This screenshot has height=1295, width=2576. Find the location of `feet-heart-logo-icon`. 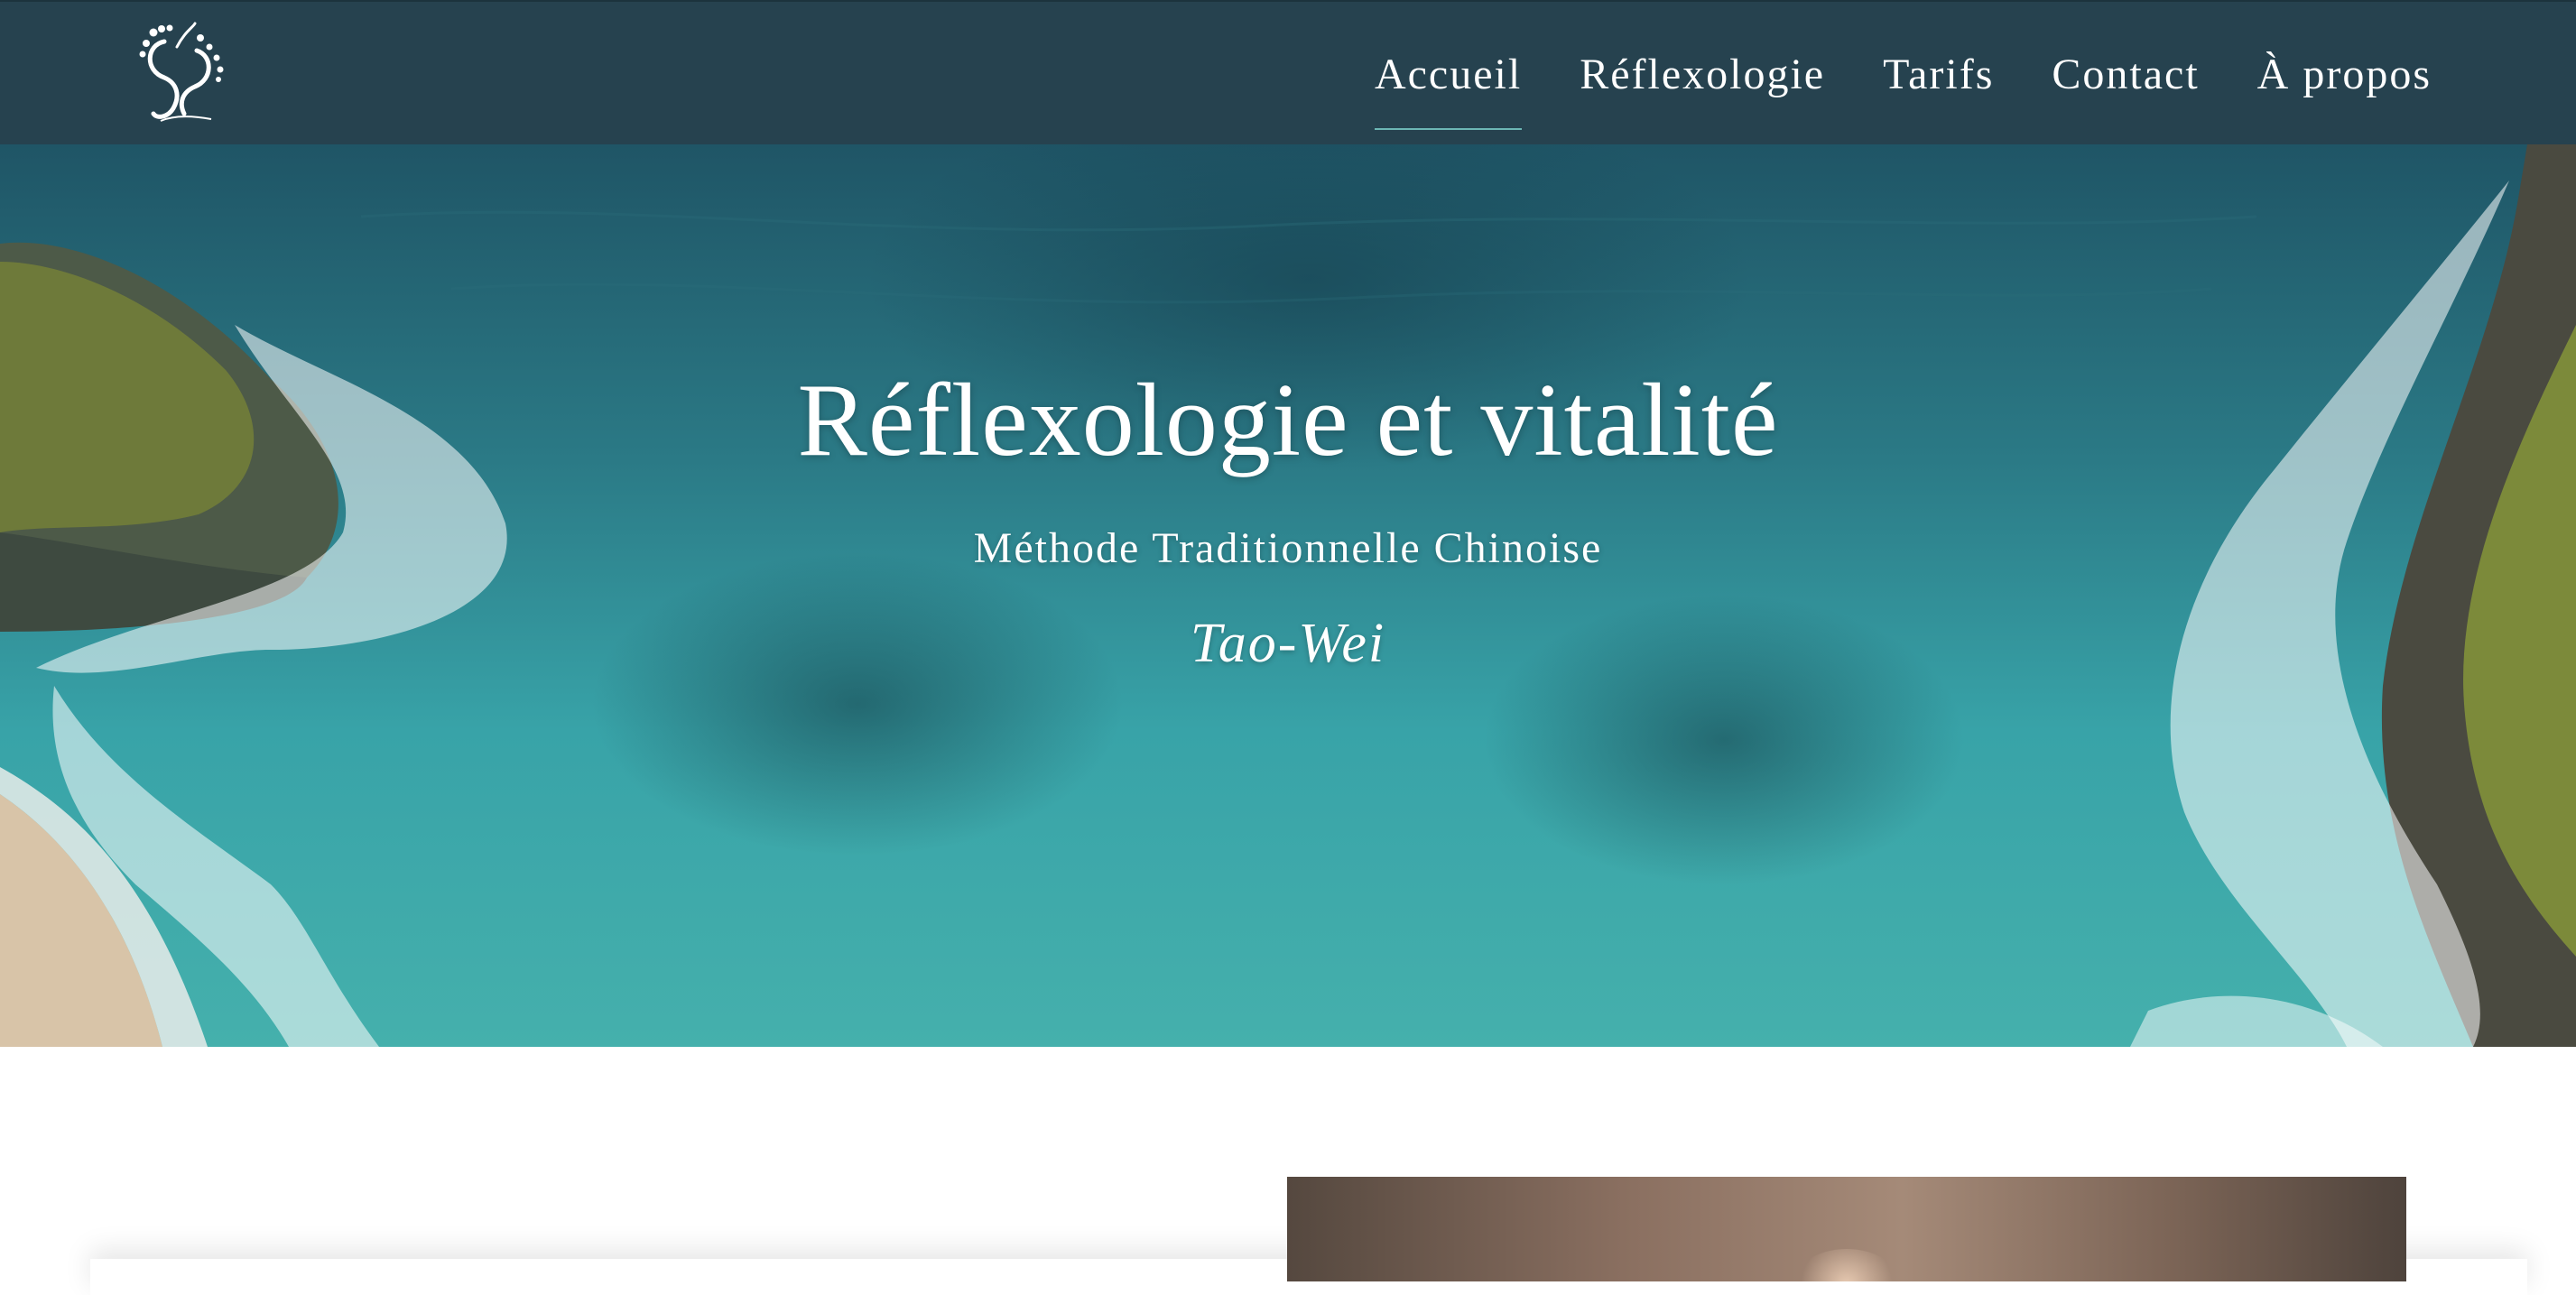

feet-heart-logo-icon is located at coordinates (181, 72).